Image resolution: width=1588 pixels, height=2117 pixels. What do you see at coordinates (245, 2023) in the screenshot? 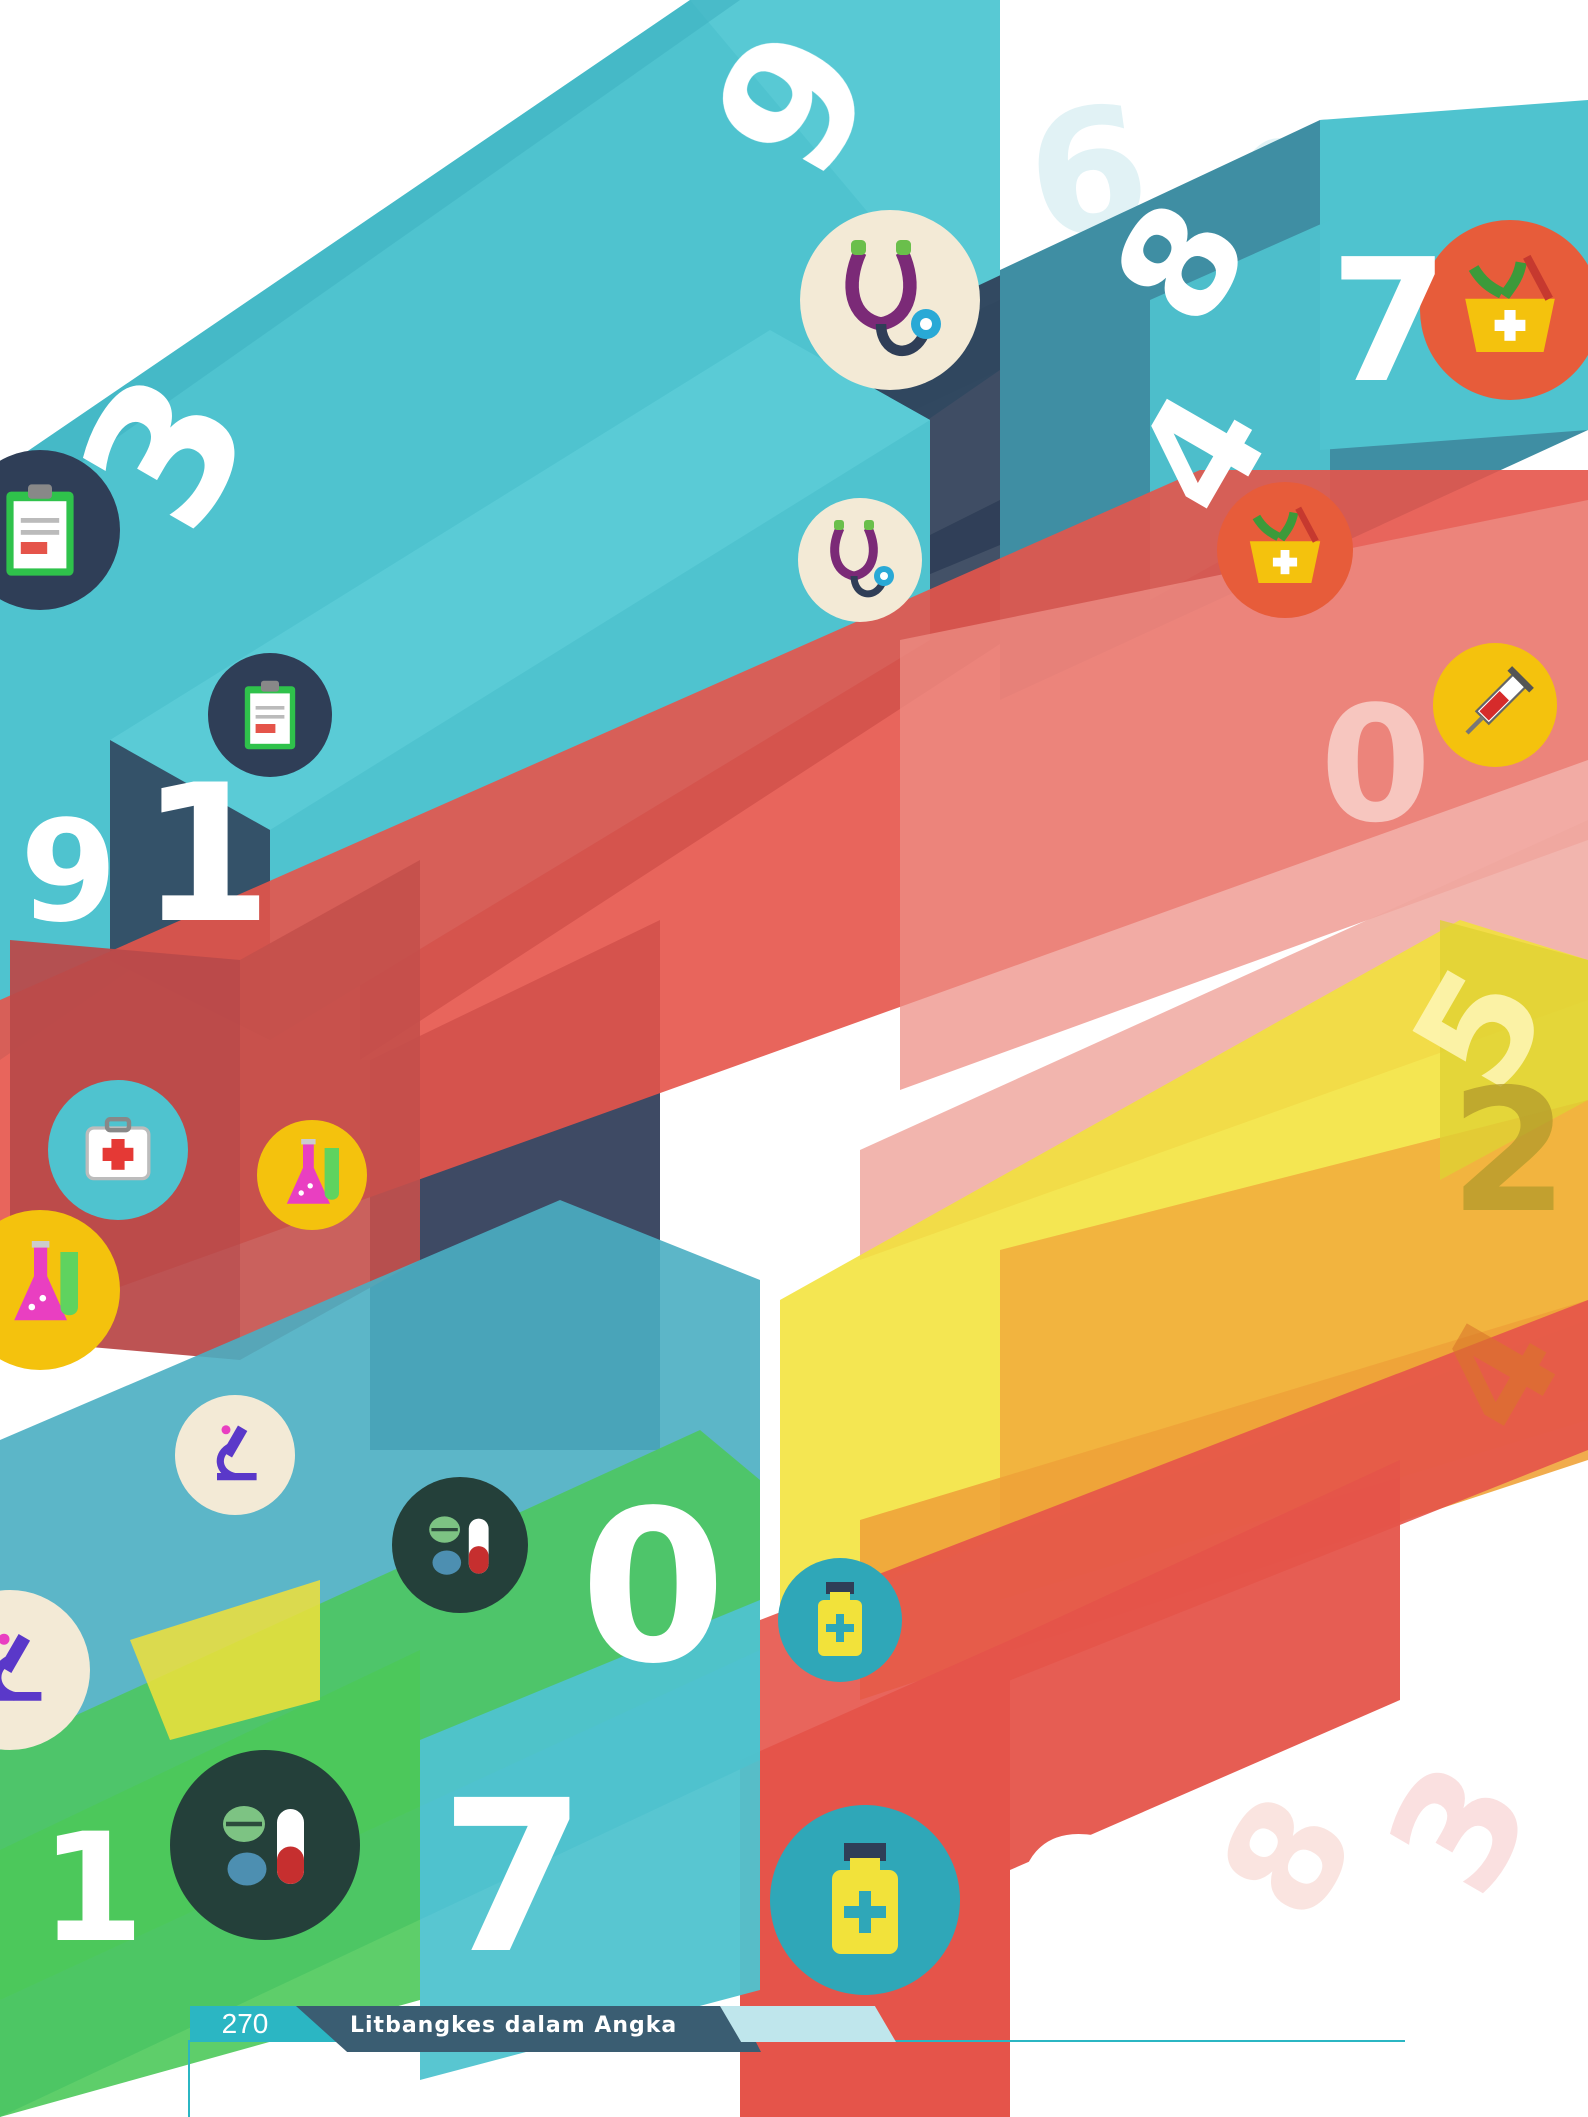
I see `page-number: 270` at bounding box center [245, 2023].